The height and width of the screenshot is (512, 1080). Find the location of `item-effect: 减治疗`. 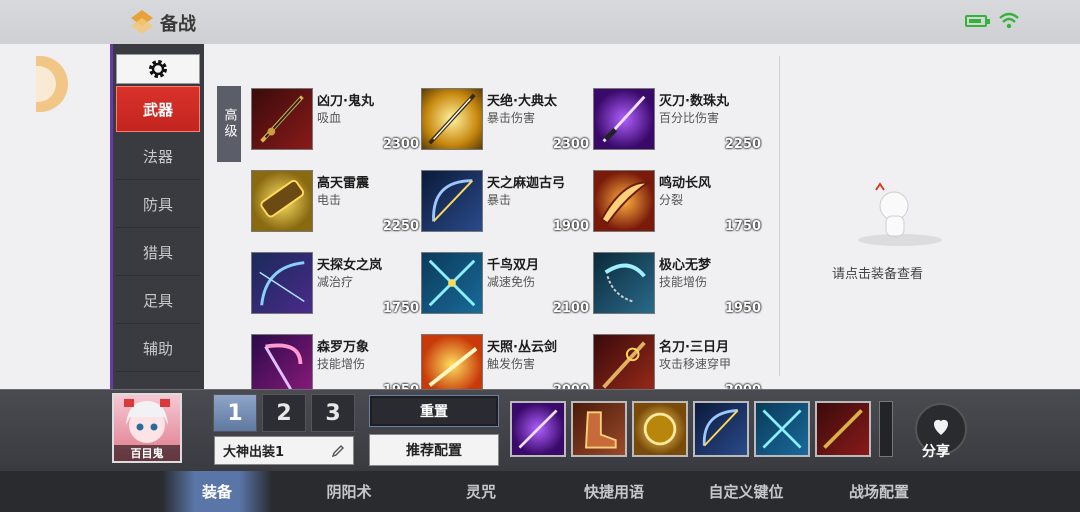

item-effect: 减治疗 is located at coordinates (335, 282).